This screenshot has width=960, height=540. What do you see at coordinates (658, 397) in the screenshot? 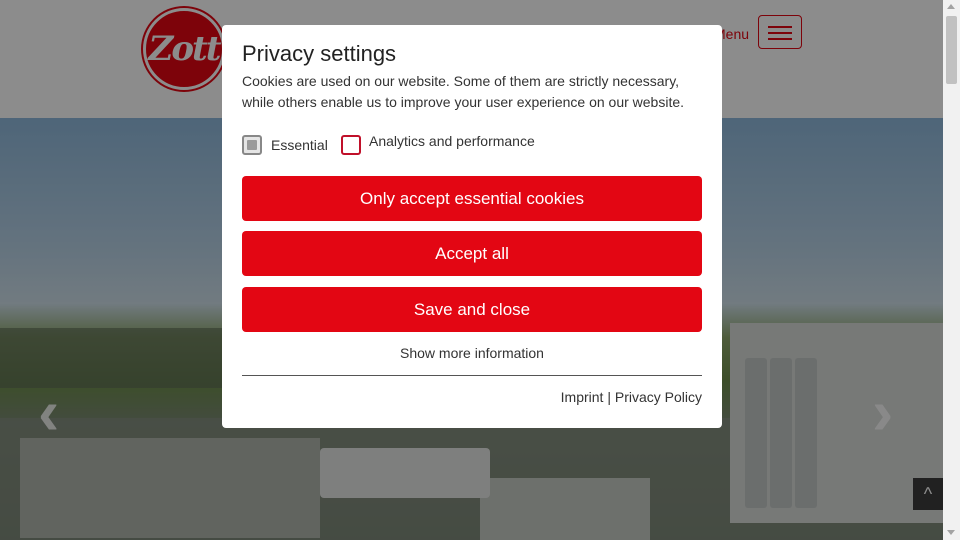
I see `privacy-policy-link: Privacy Policy` at bounding box center [658, 397].